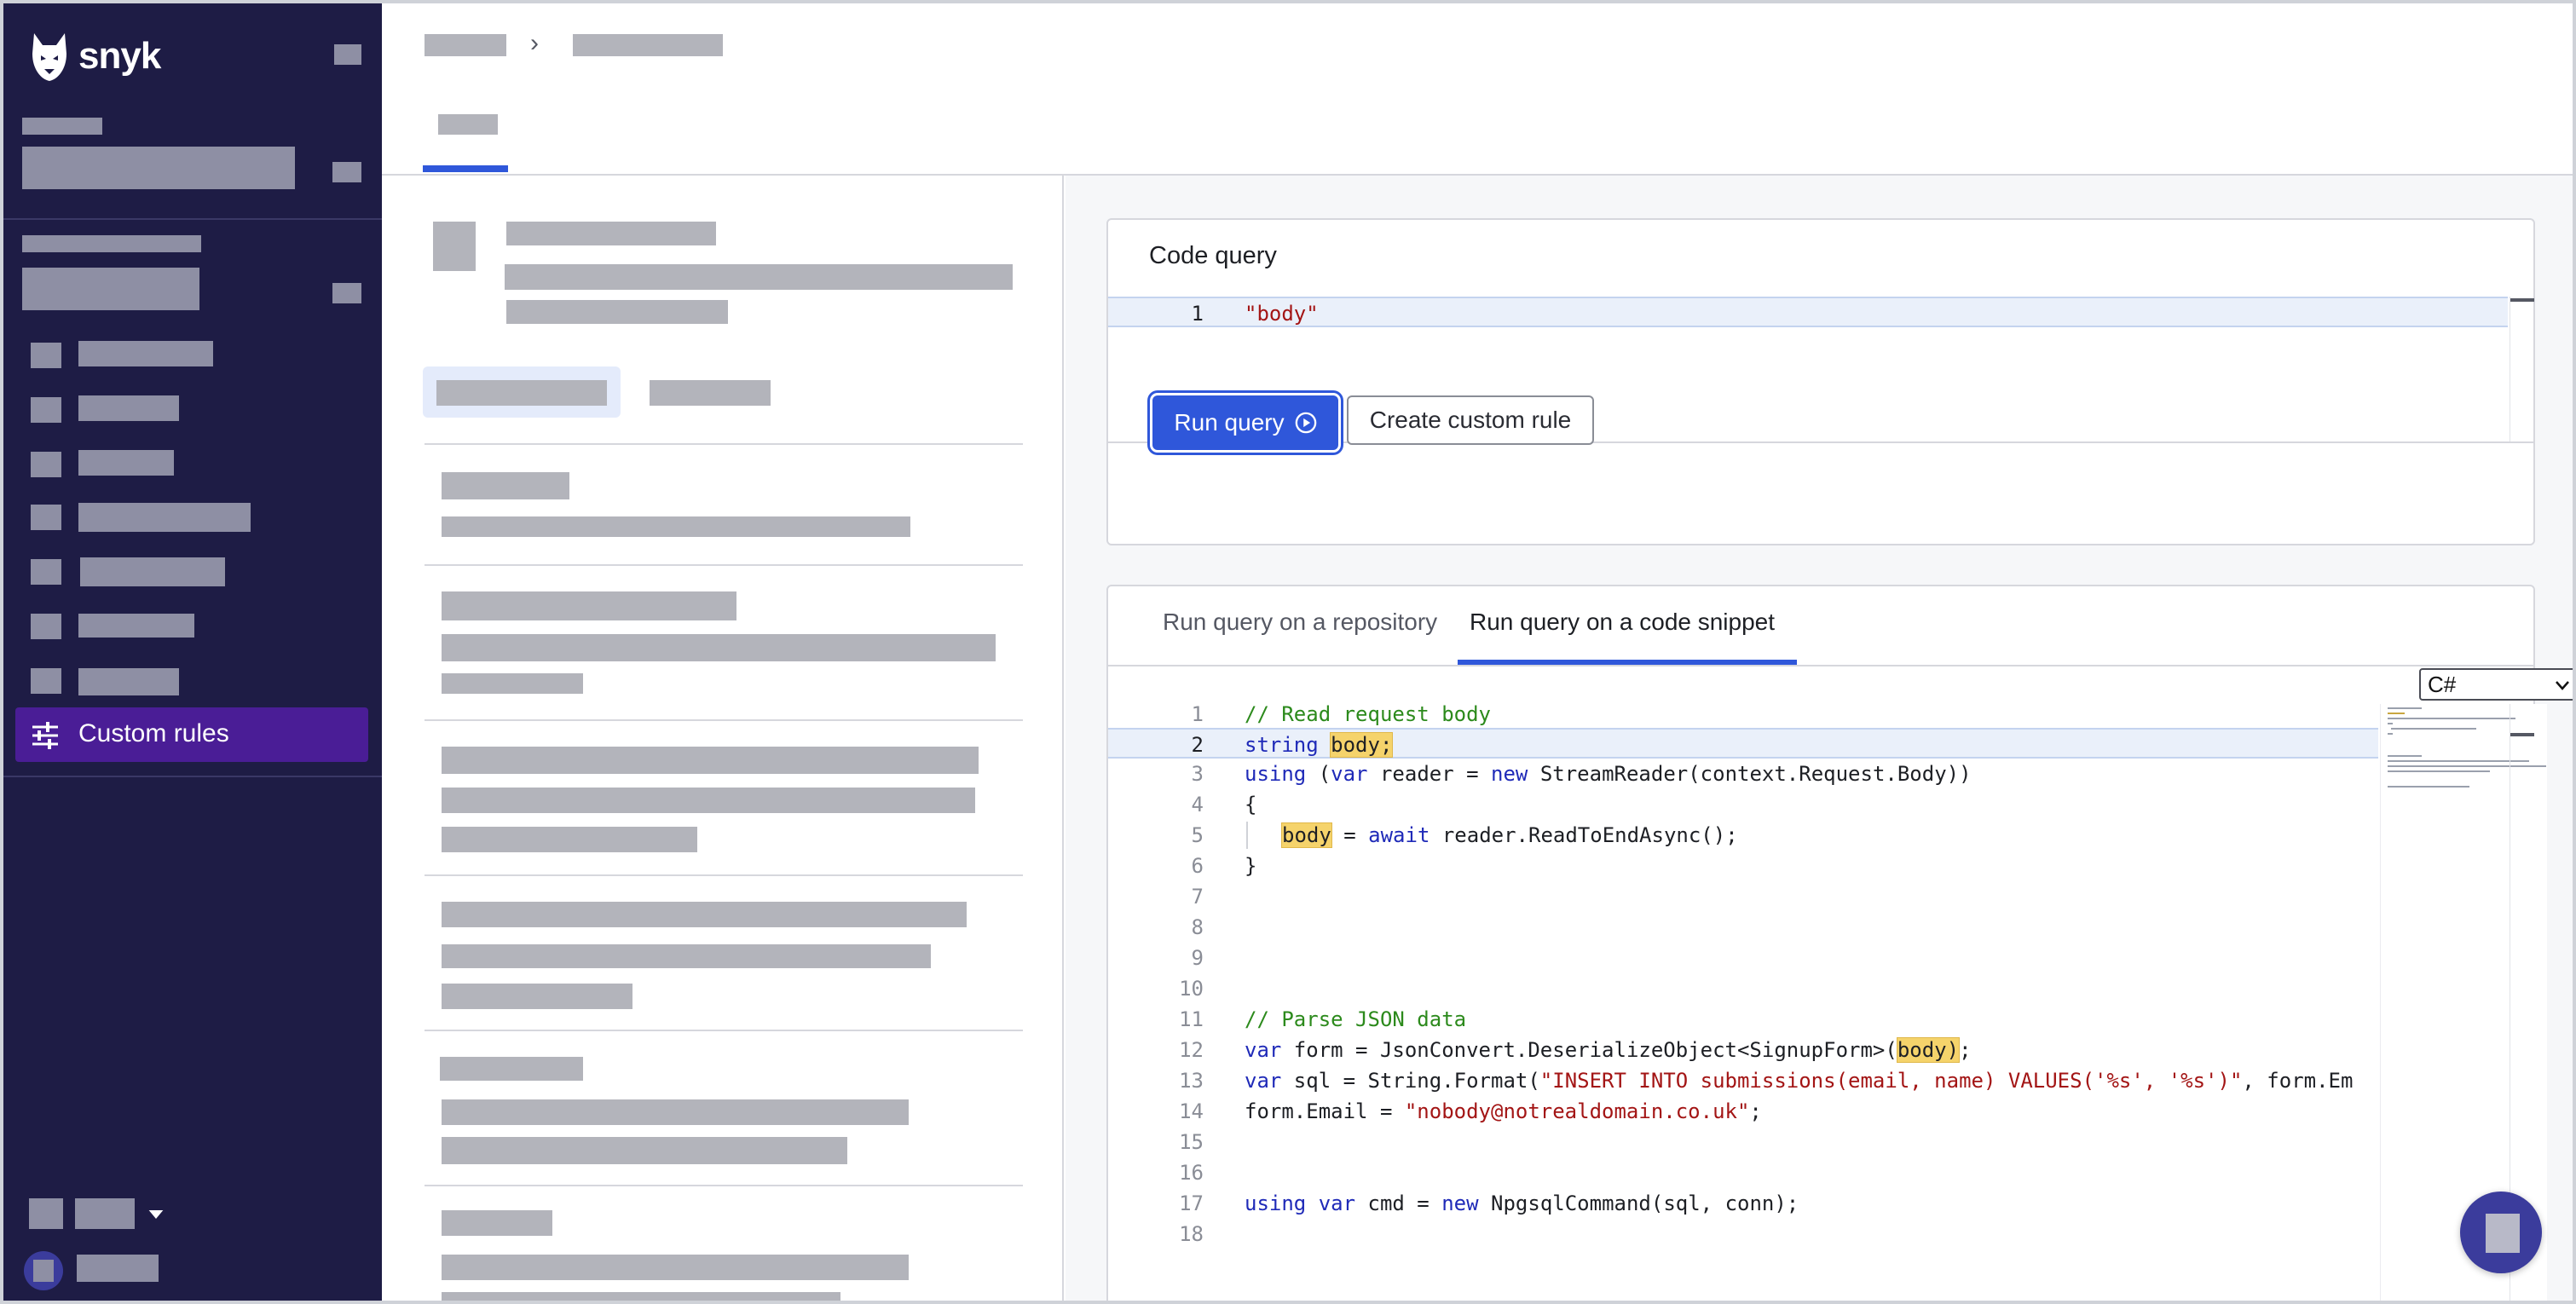 The height and width of the screenshot is (1304, 2576). Describe the element at coordinates (2442, 684) in the screenshot. I see `language-value: C#` at that location.